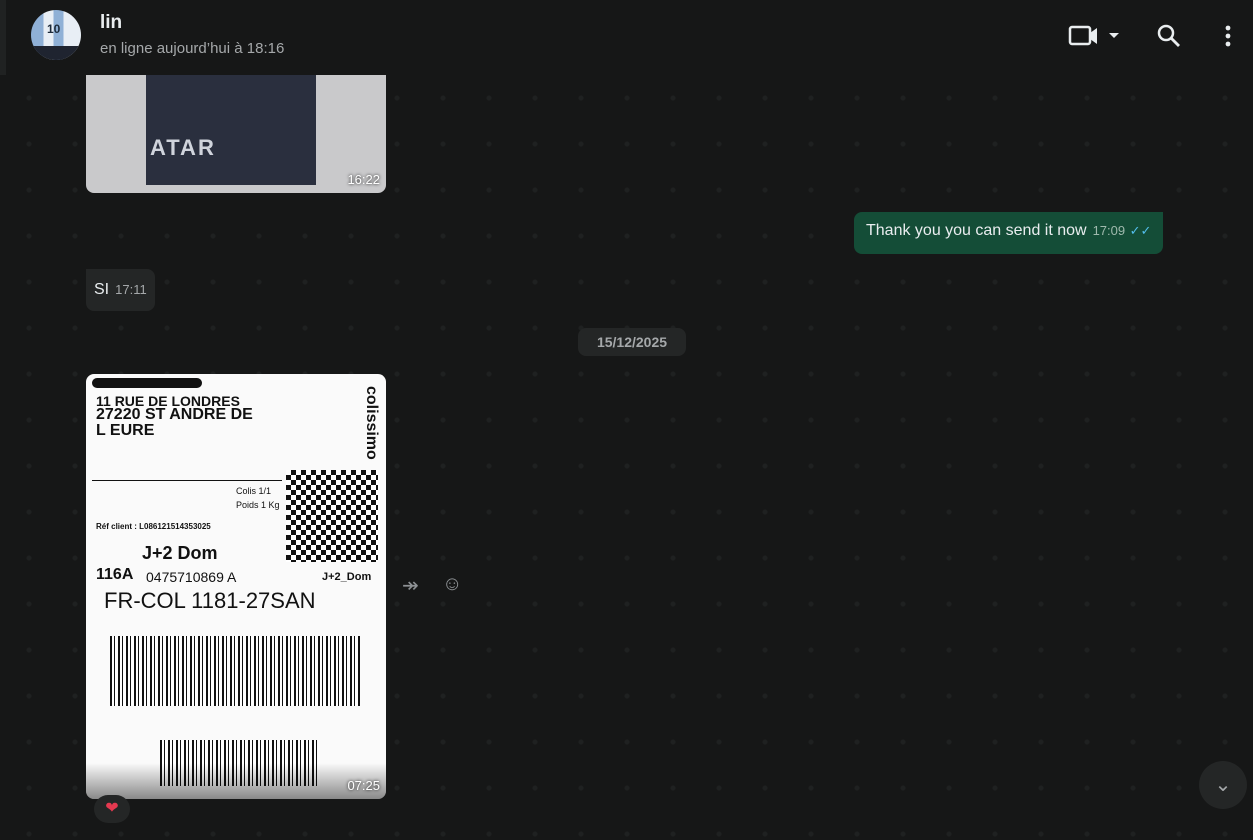 This screenshot has width=1253, height=840. Describe the element at coordinates (111, 23) in the screenshot. I see `contact-name: lin` at that location.